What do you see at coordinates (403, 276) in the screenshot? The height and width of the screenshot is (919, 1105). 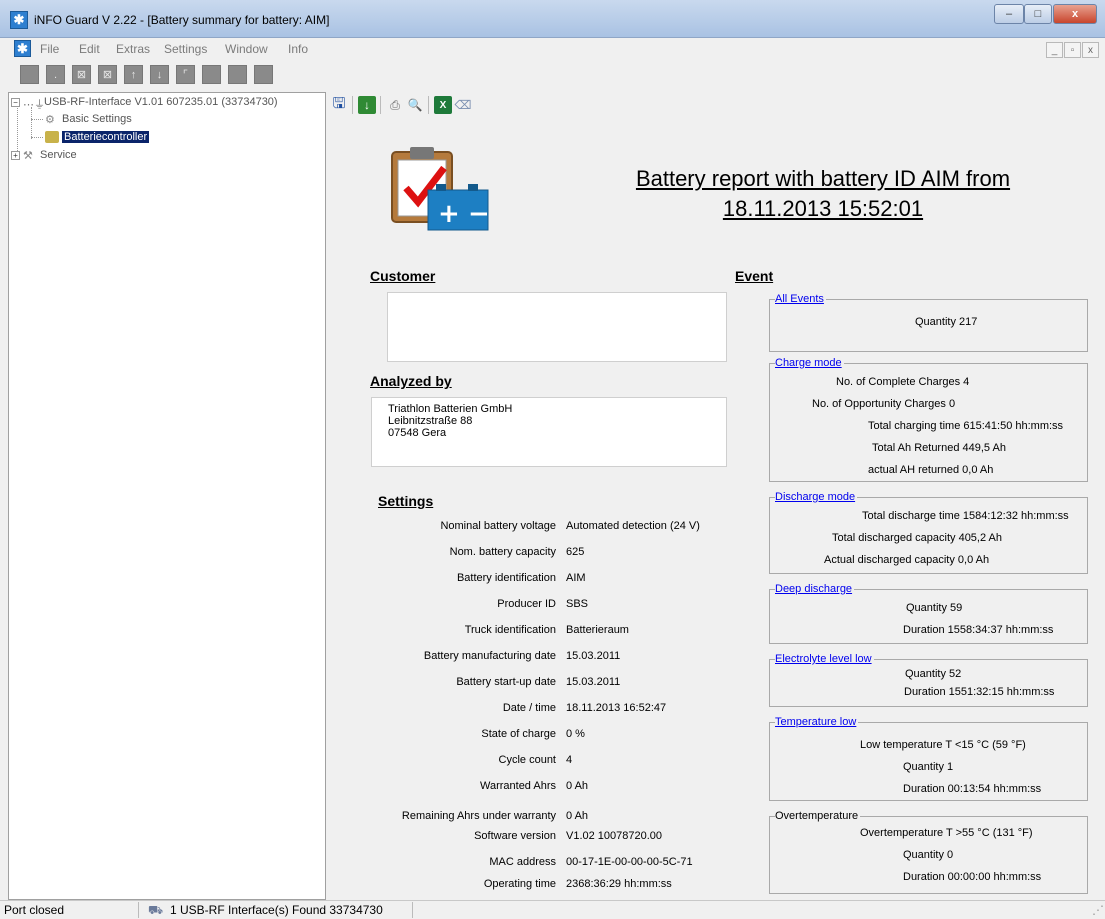 I see `customer-heading: Customer` at bounding box center [403, 276].